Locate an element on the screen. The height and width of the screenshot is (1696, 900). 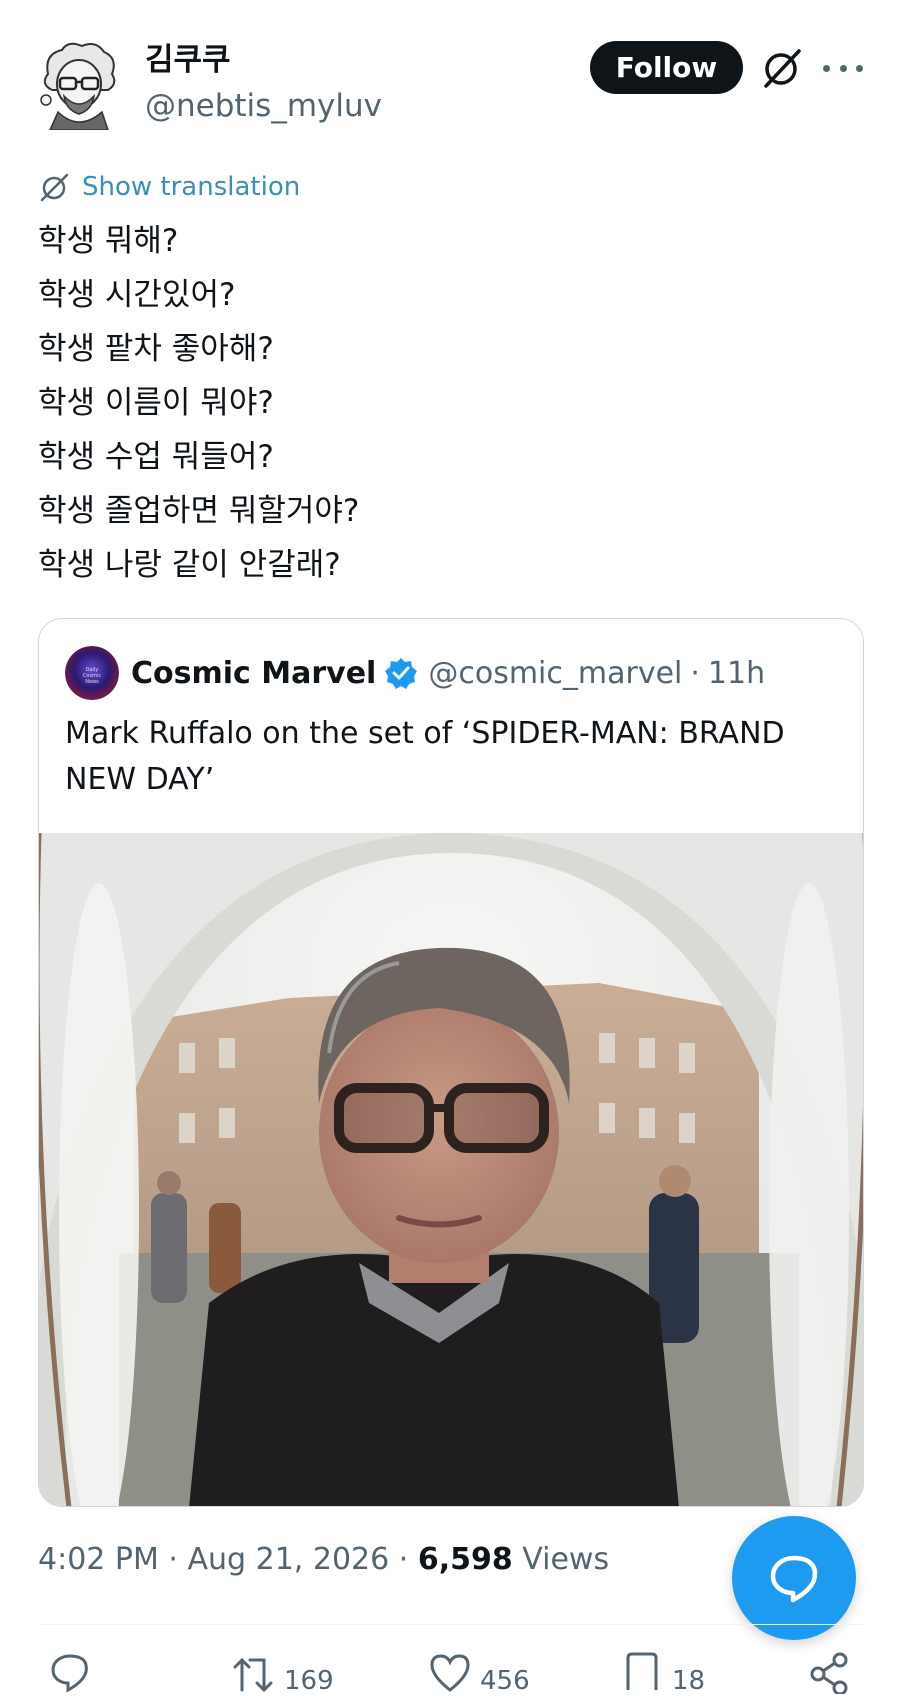
action-bar: 169 456 18 is located at coordinates (450, 1673).